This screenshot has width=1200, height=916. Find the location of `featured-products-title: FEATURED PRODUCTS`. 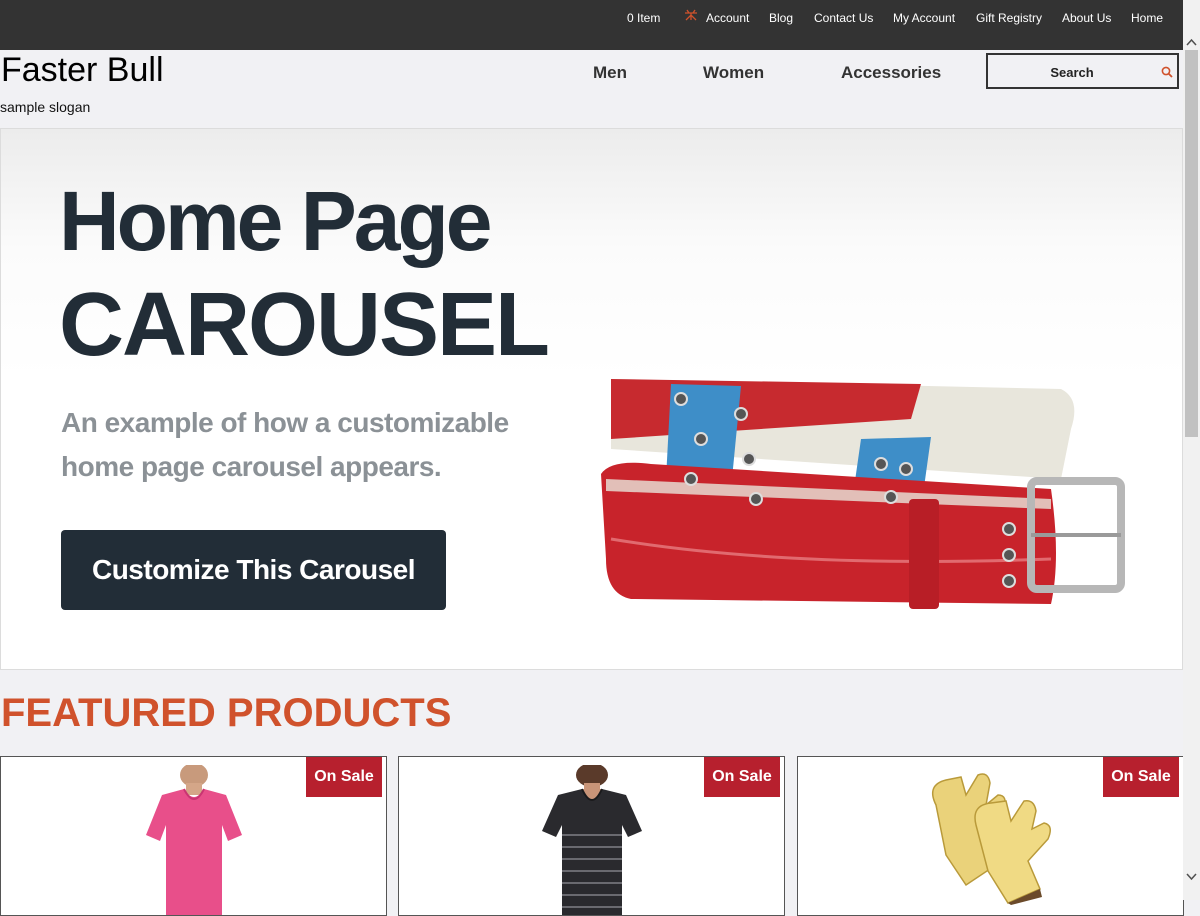

featured-products-title: FEATURED PRODUCTS is located at coordinates (226, 713).